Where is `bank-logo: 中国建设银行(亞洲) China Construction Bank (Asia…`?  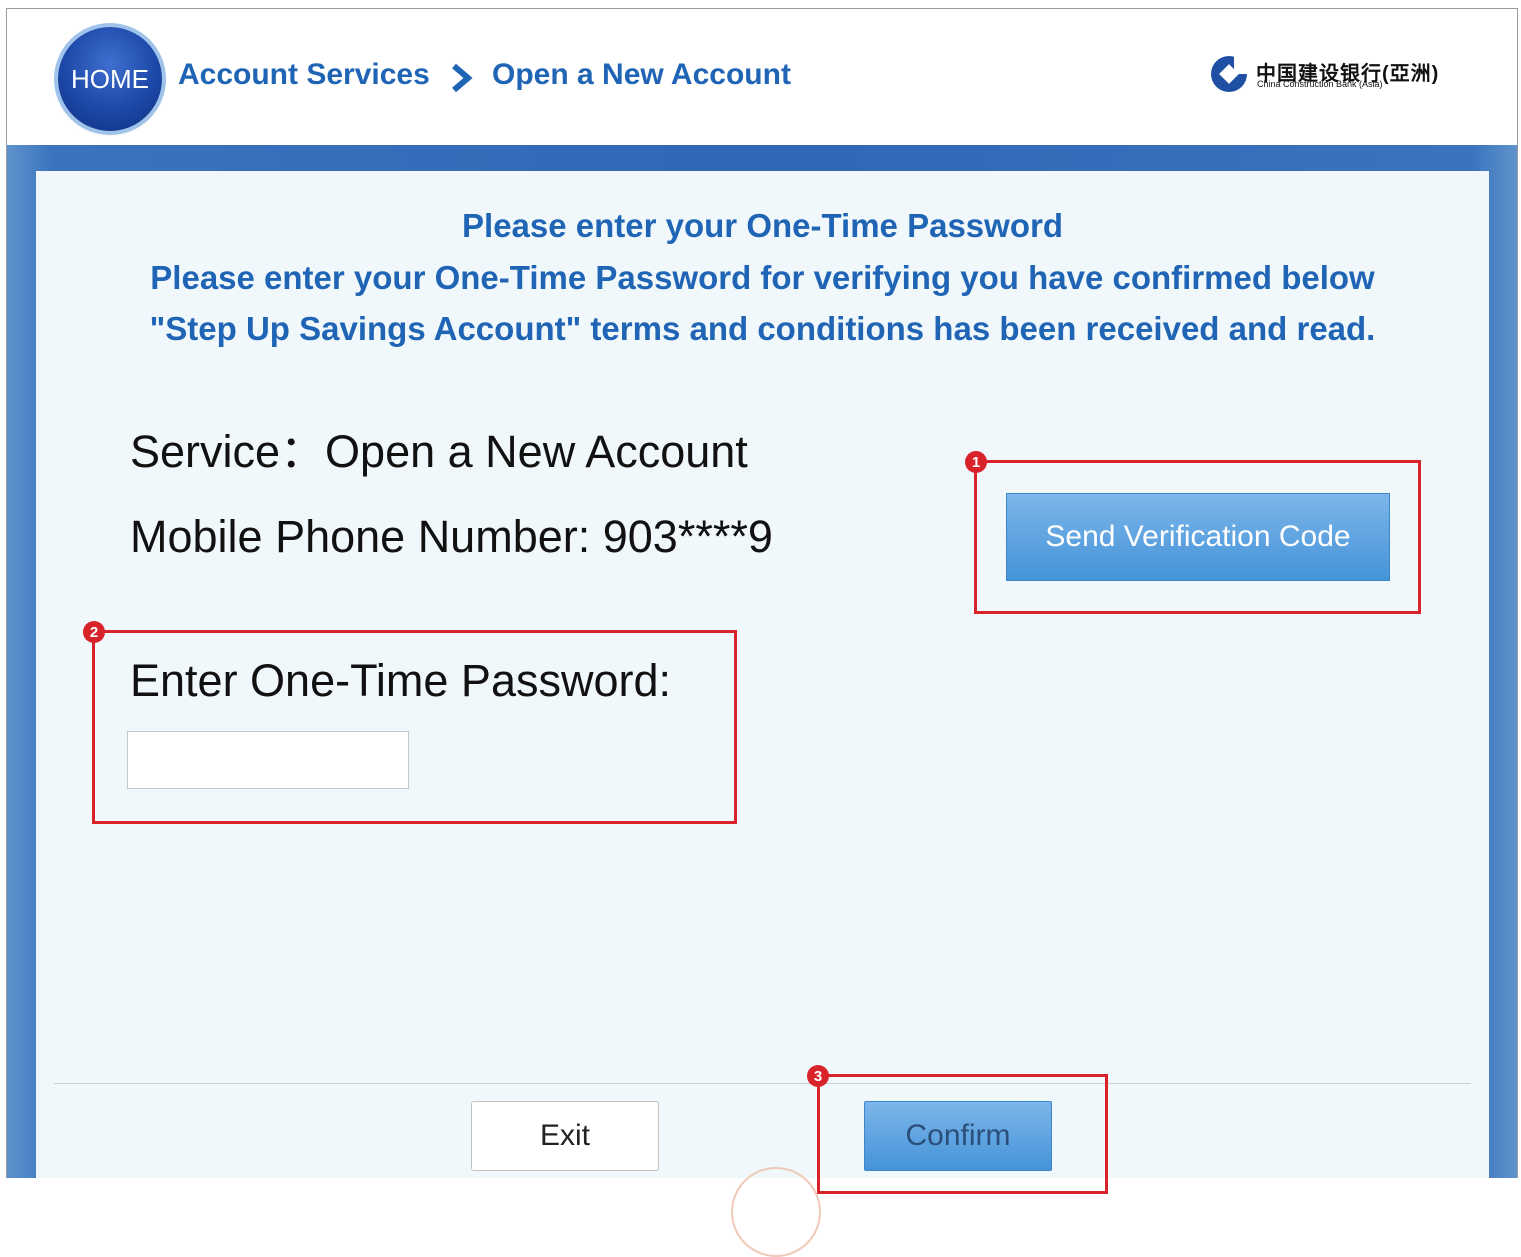
bank-logo: 中国建设银行(亞洲) China Construction Bank (Asia… is located at coordinates (1335, 75).